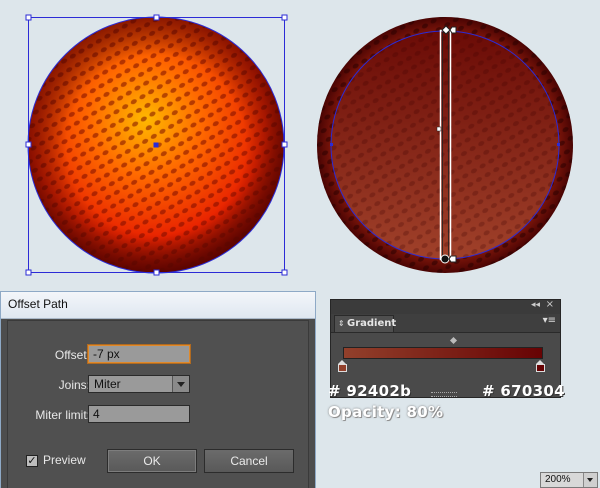 The image size is (600, 488). I want to click on joins-select: Miter, so click(139, 384).